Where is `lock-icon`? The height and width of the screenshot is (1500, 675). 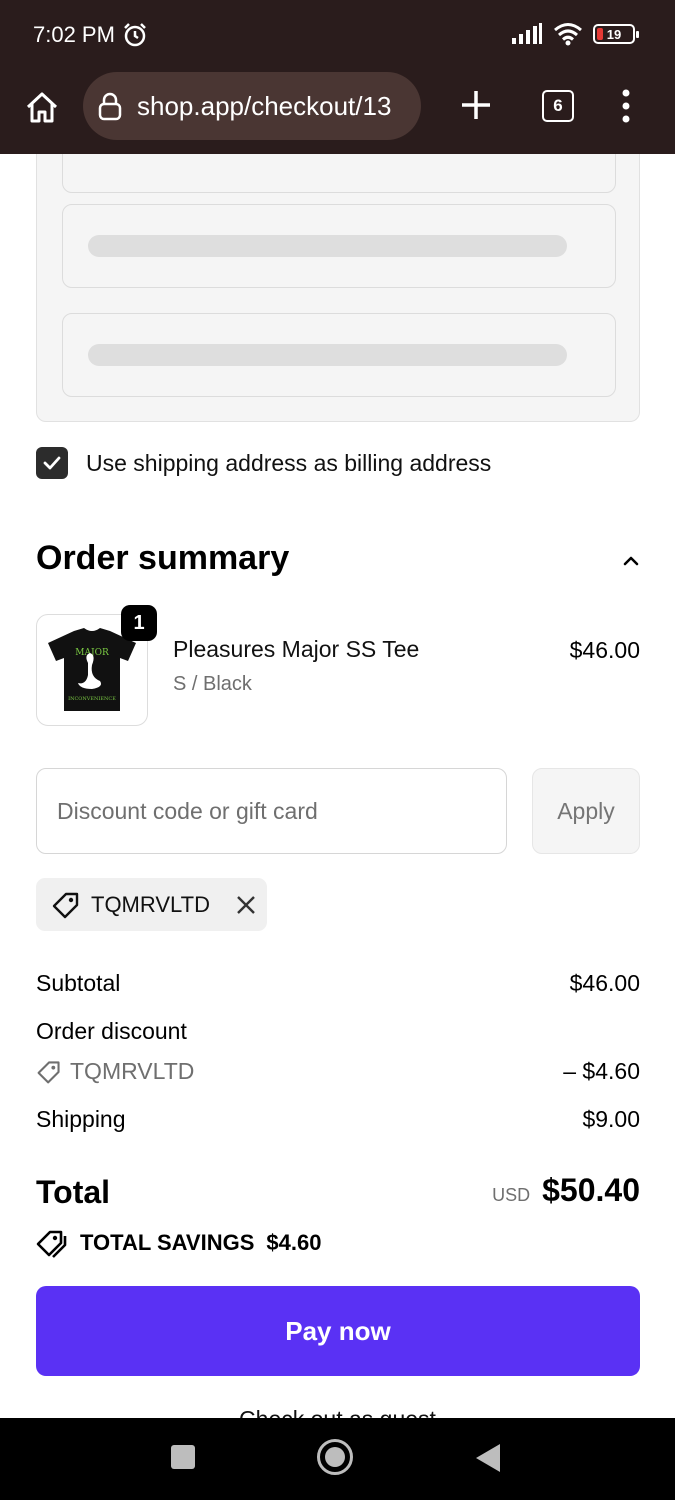
lock-icon is located at coordinates (110, 106).